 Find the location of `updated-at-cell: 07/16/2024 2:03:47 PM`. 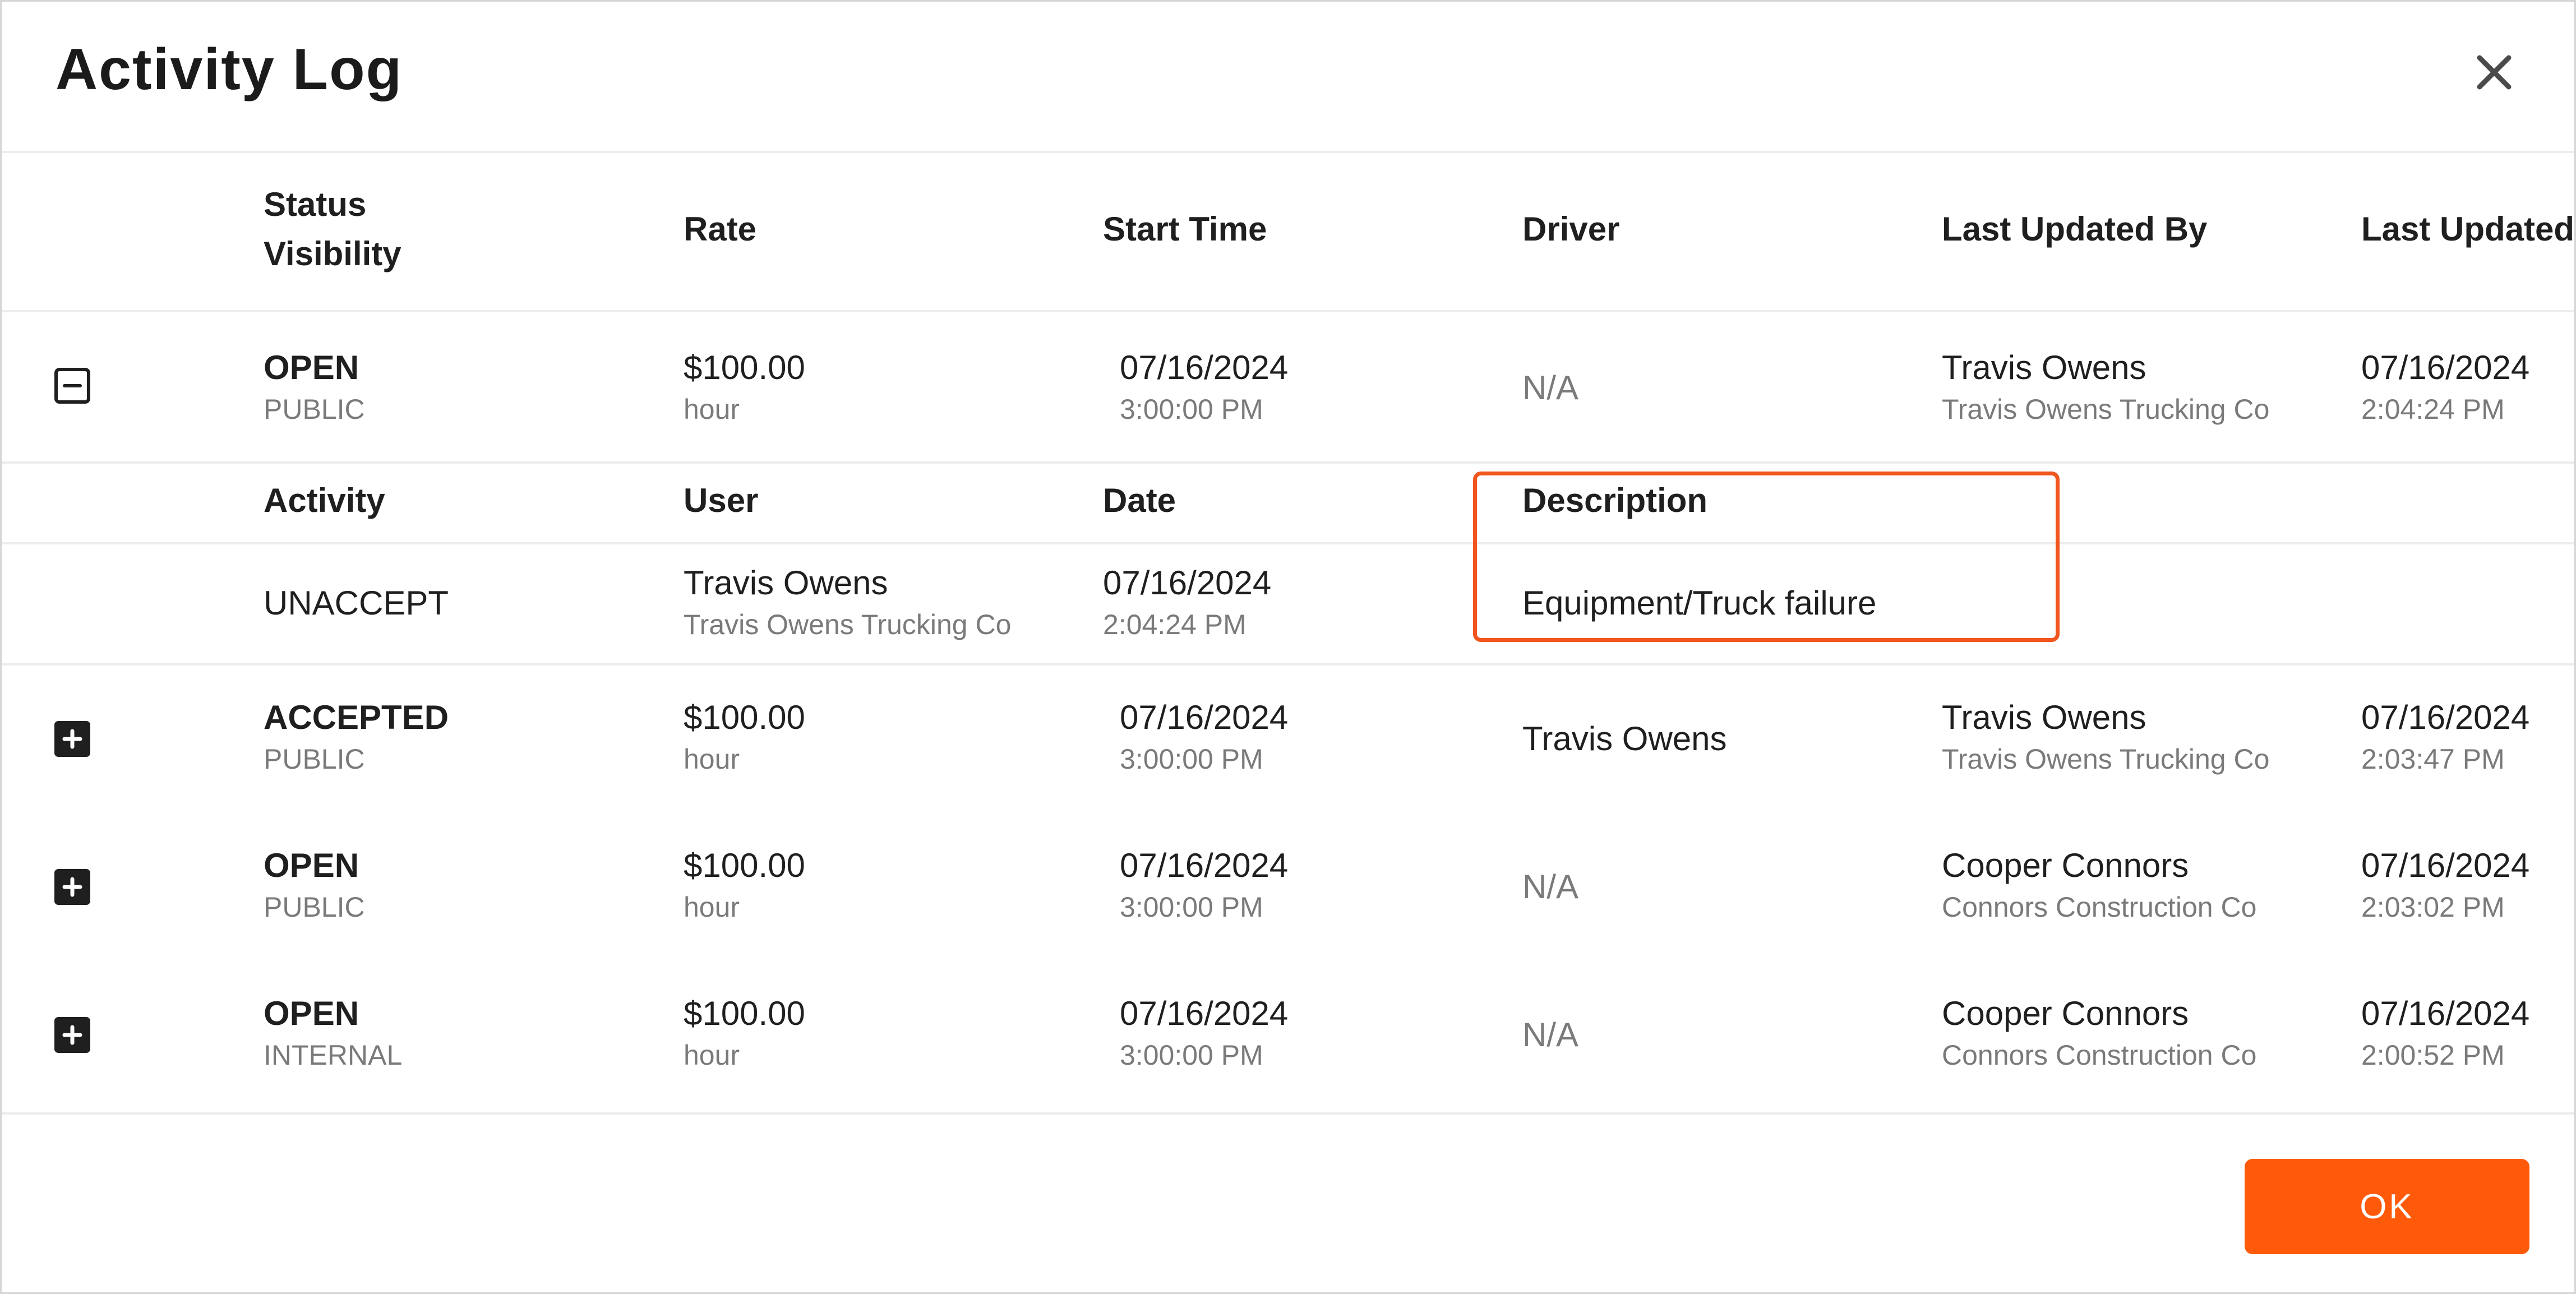

updated-at-cell: 07/16/2024 2:03:47 PM is located at coordinates (2445, 737).